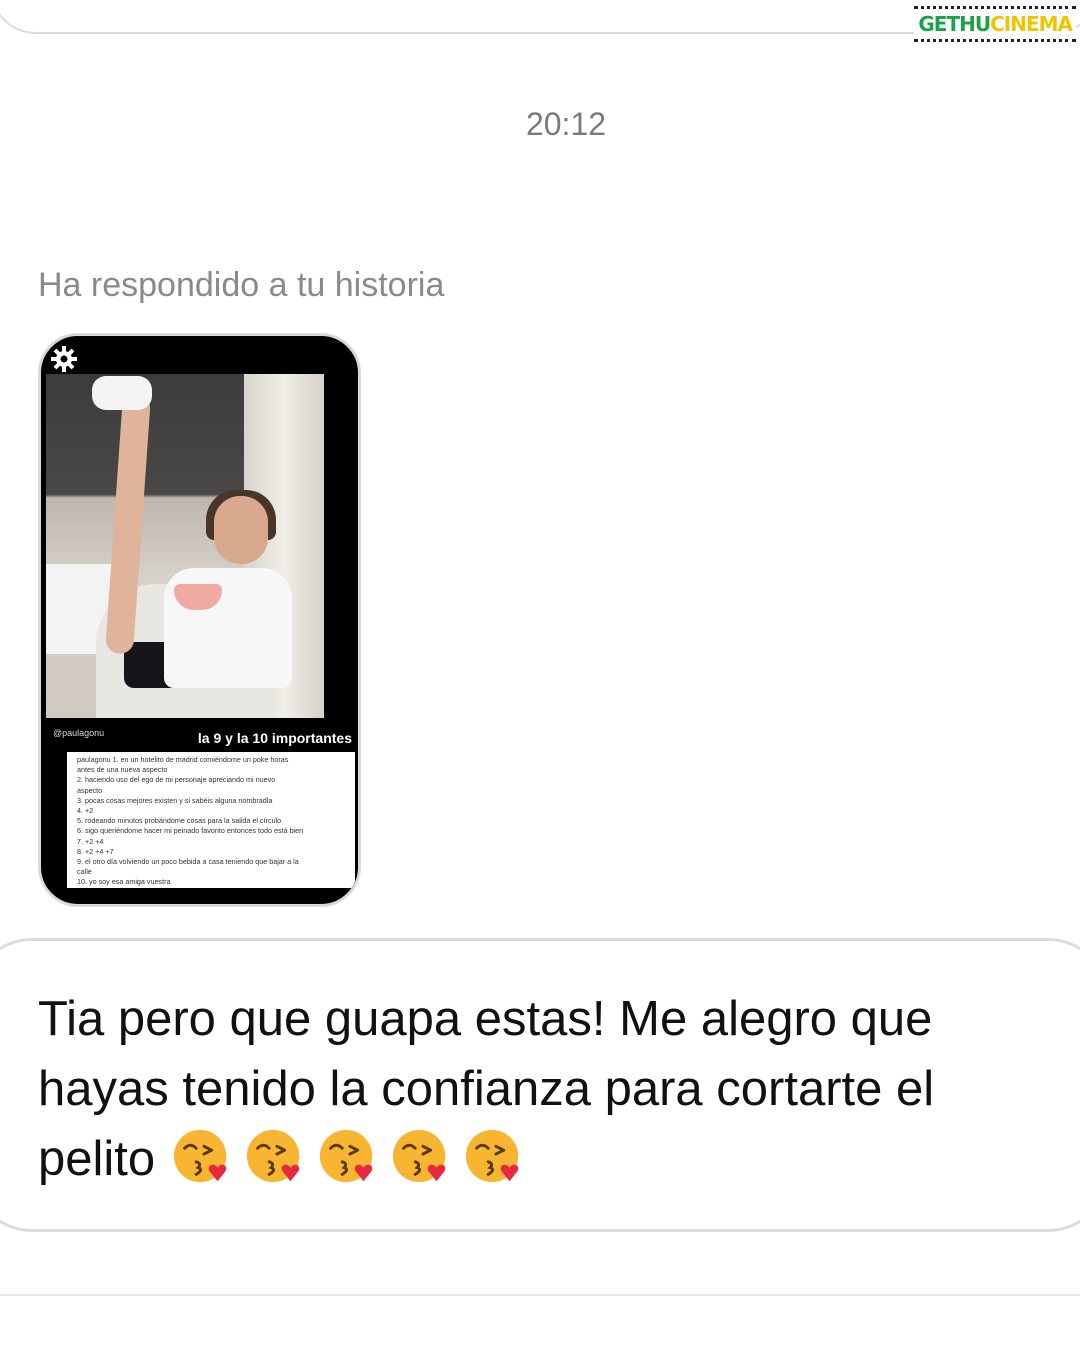 Image resolution: width=1080 pixels, height=1346 pixels. I want to click on story-handle: @paulagonu, so click(79, 733).